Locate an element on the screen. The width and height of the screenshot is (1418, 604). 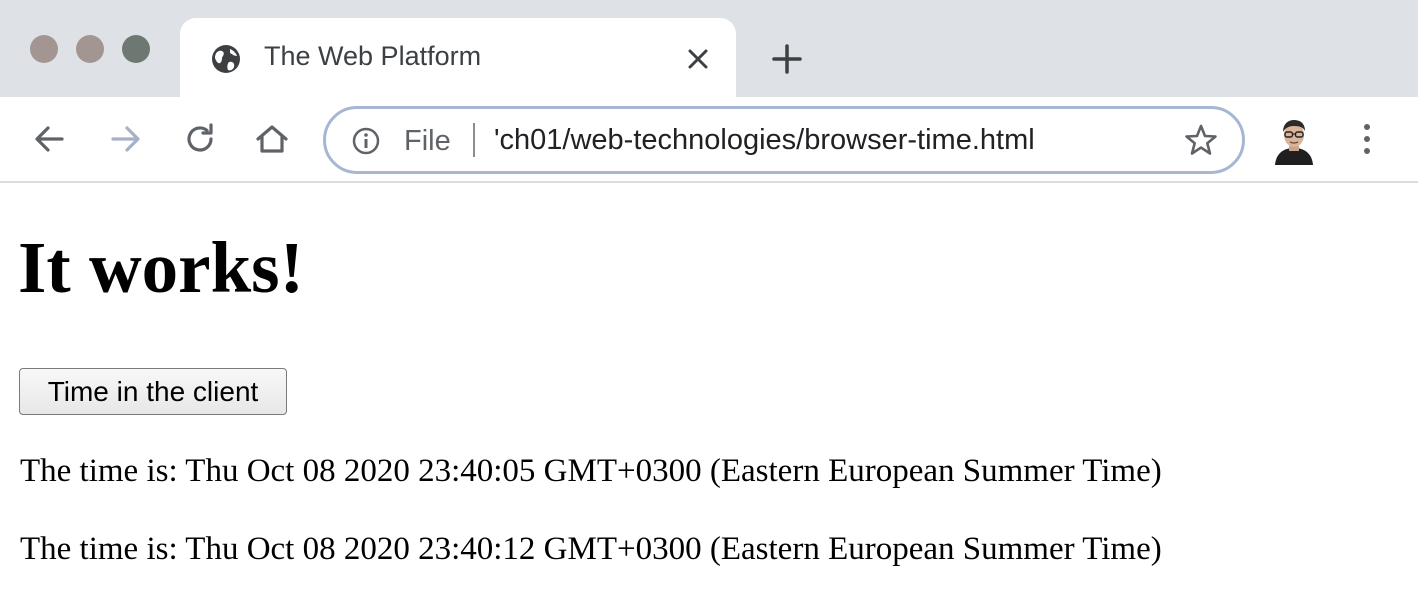
window-close-button is located at coordinates (44, 49).